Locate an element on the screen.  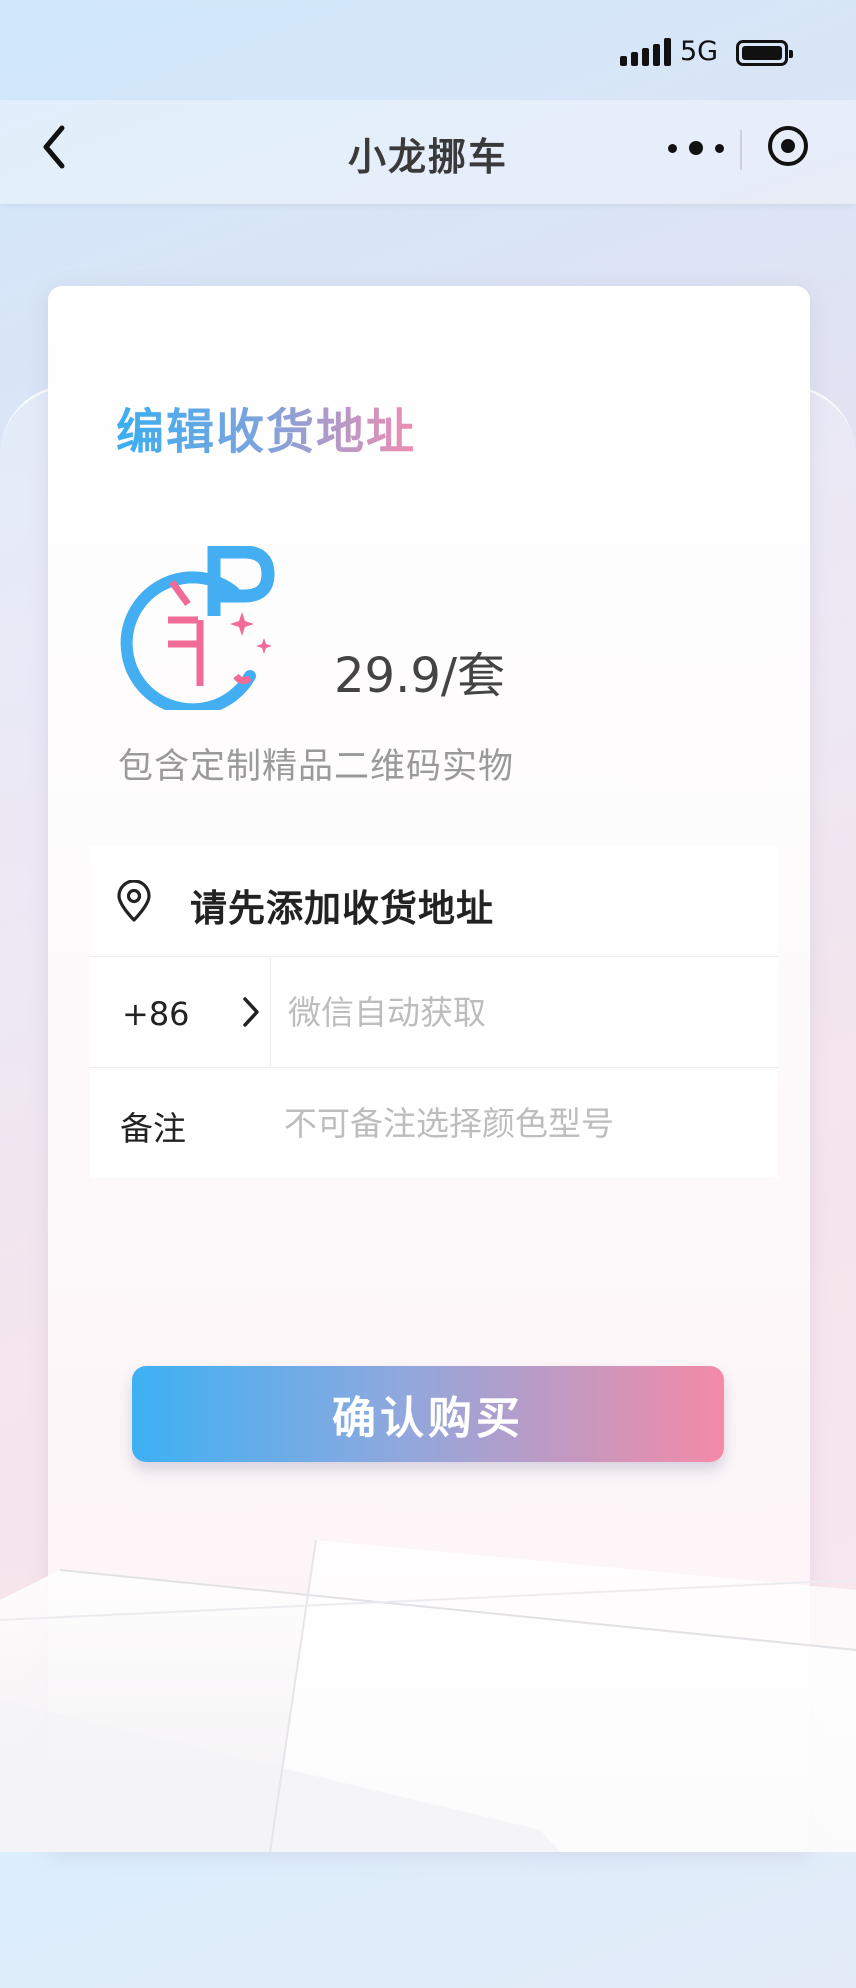
price-label: 29.9/套 is located at coordinates (420, 676).